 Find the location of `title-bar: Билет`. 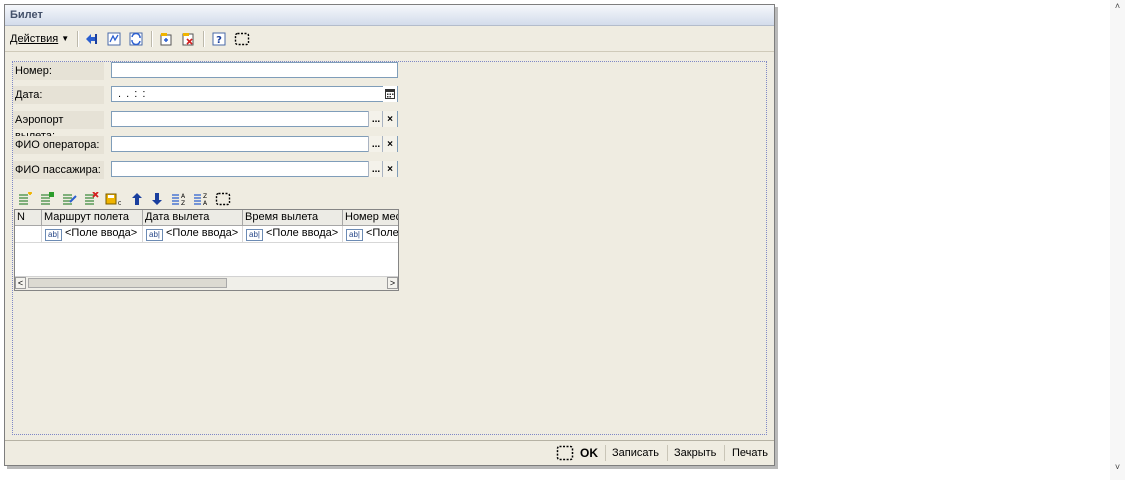

title-bar: Билет is located at coordinates (389, 15).